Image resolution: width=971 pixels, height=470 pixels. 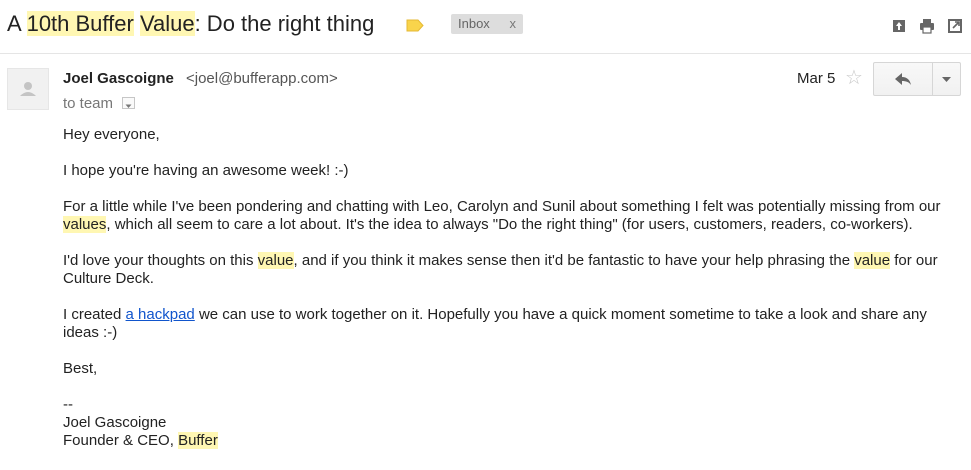 I want to click on greeting: Hey everyone,, so click(x=111, y=134).